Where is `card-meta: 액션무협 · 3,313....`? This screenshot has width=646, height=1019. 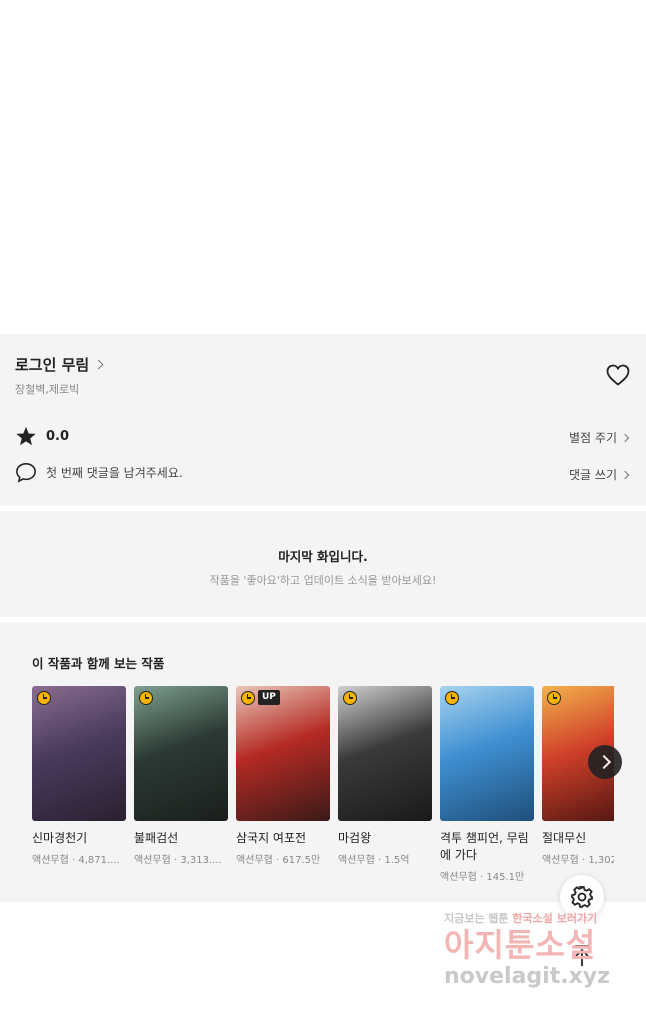 card-meta: 액션무협 · 3,313.... is located at coordinates (178, 860).